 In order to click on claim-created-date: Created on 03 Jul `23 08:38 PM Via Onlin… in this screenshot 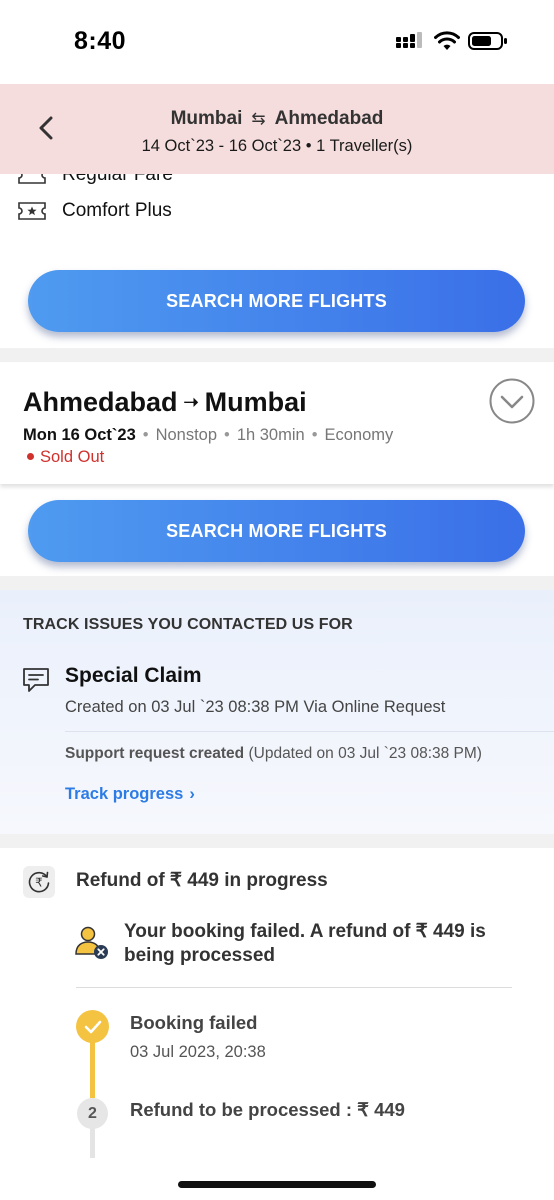, I will do `click(255, 707)`.